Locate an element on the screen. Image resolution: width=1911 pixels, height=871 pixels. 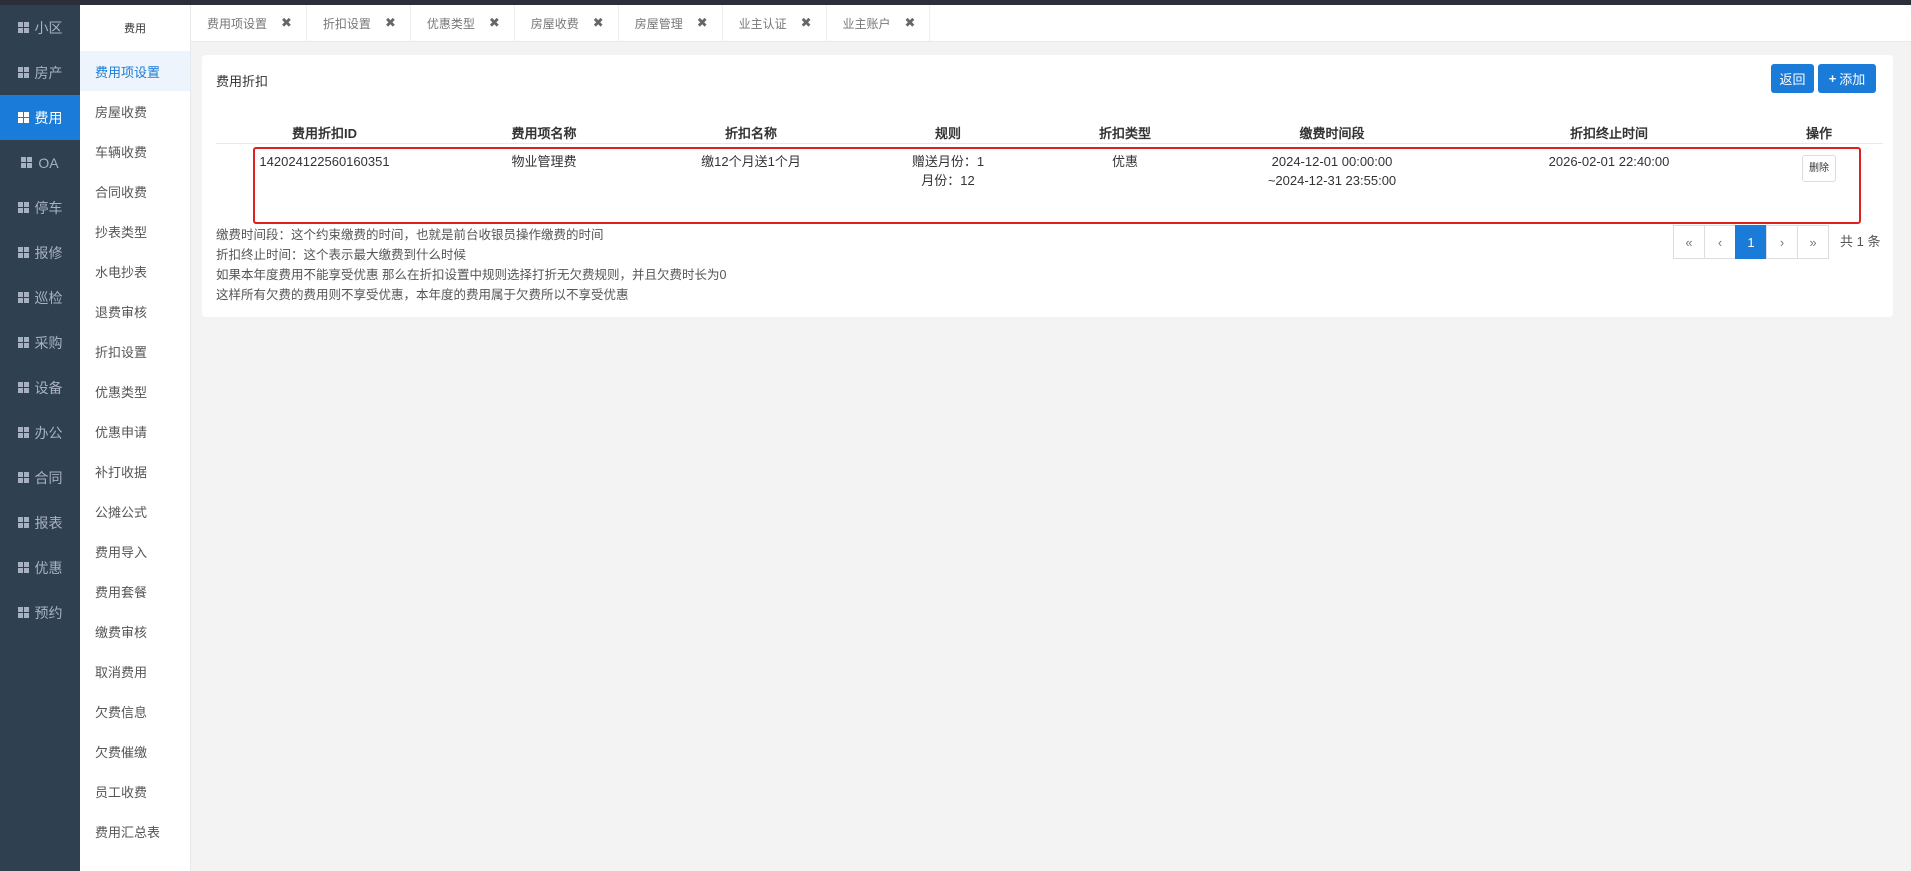
subnav-item: 费用导入 is located at coordinates (135, 551).